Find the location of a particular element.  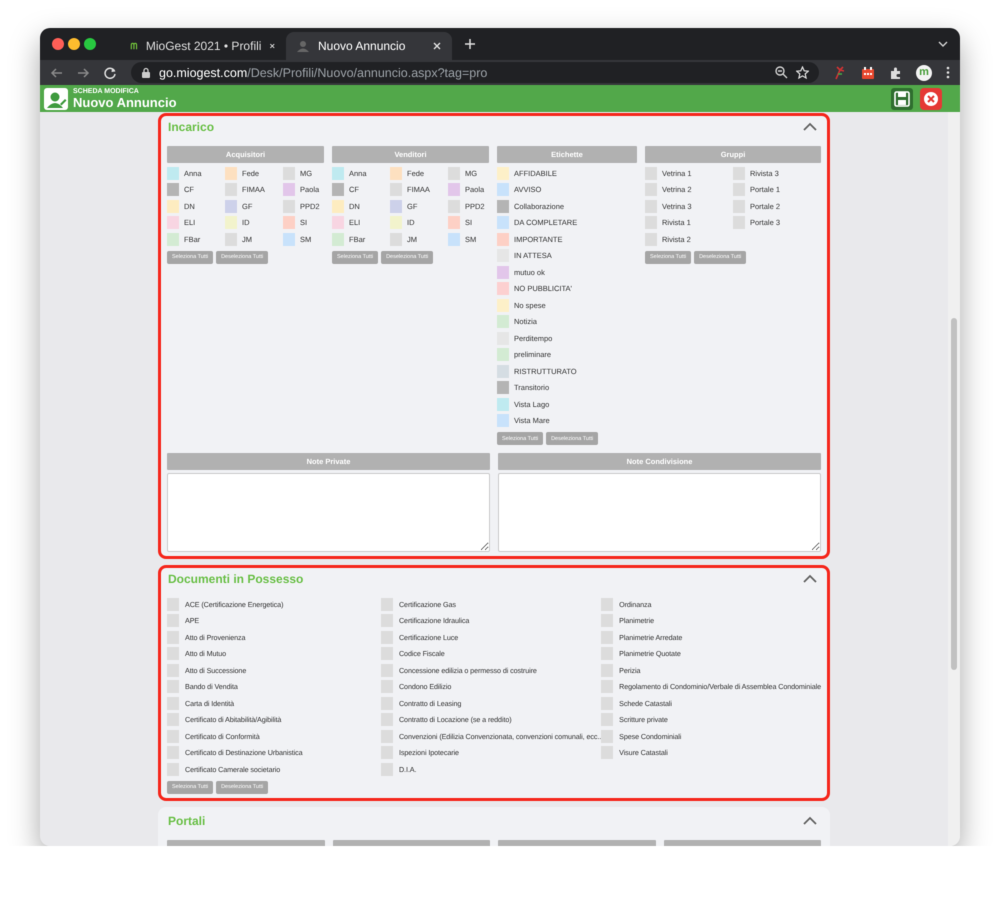

scrollbar-thumb is located at coordinates (954, 494).